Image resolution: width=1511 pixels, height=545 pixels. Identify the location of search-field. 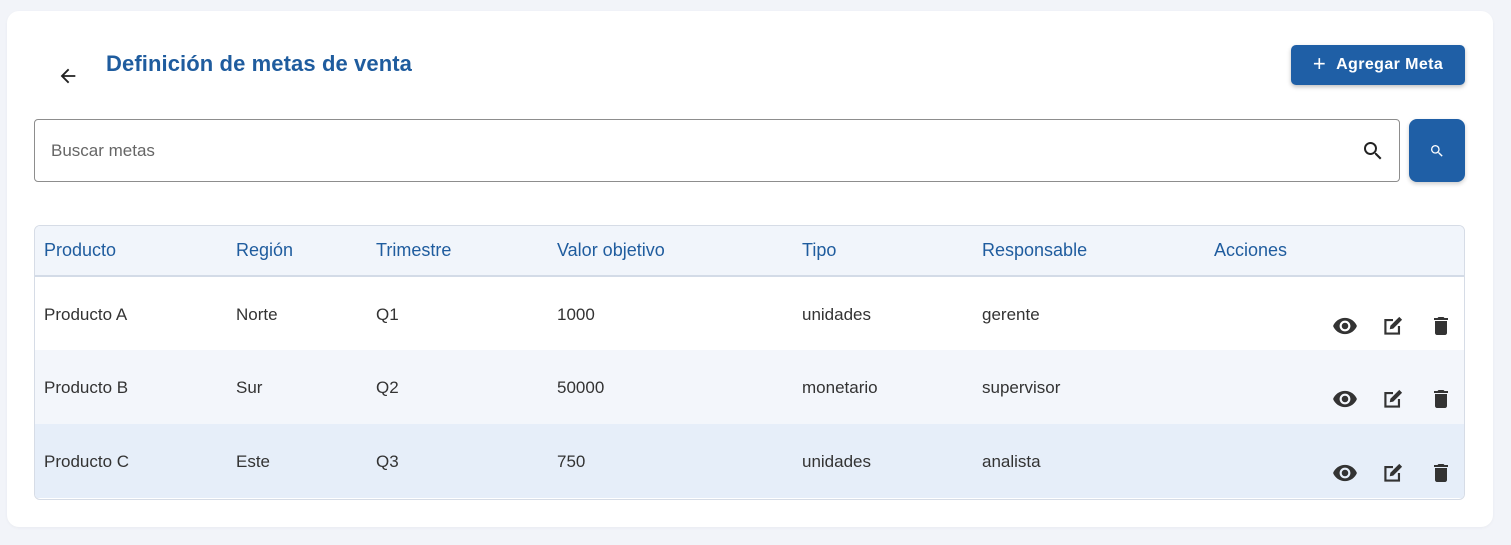
(717, 150).